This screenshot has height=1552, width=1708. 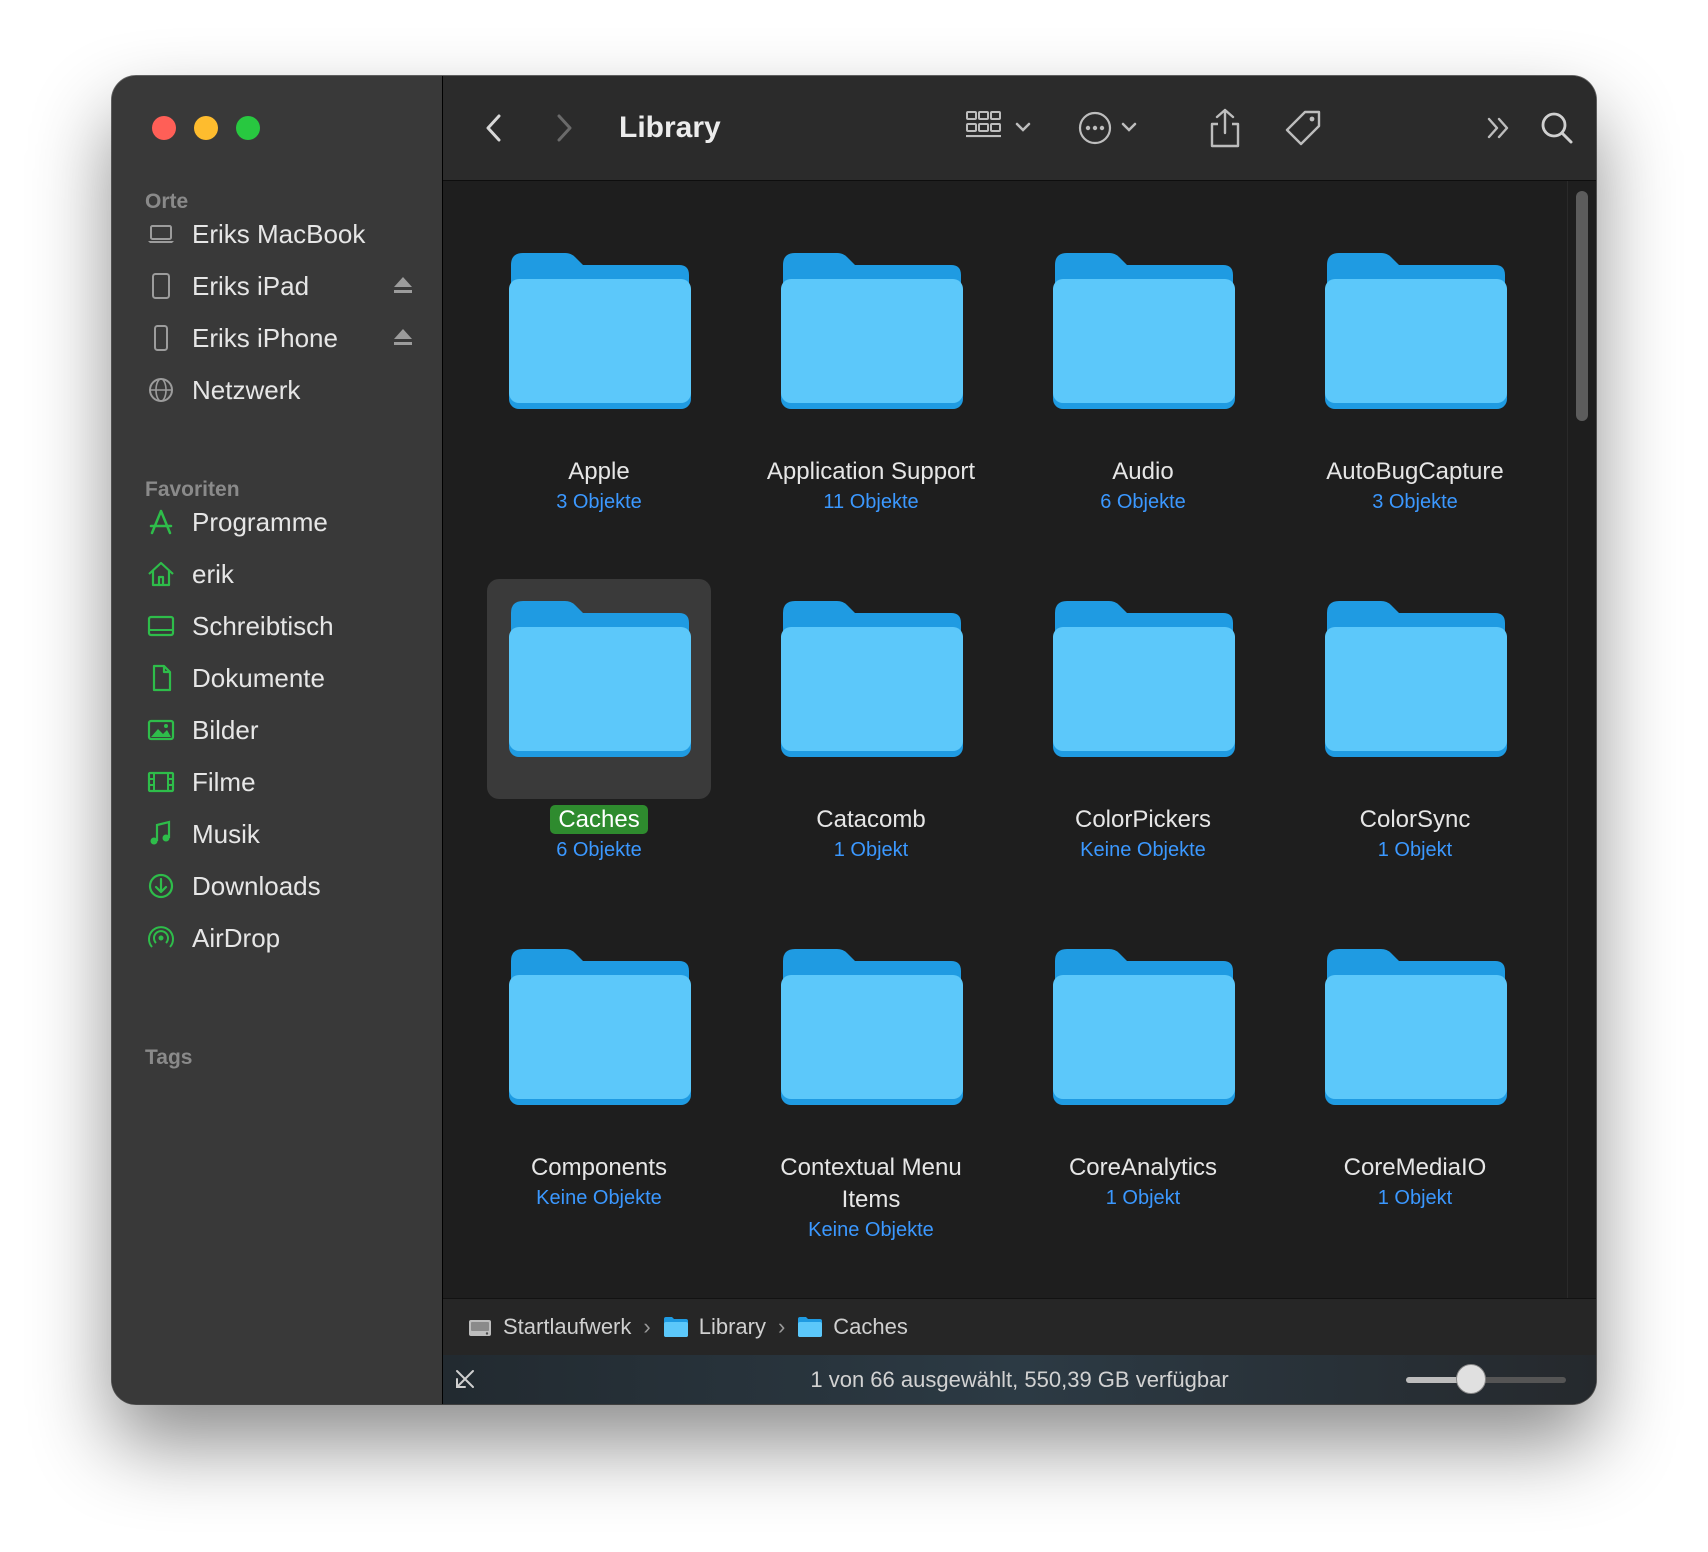 I want to click on path-crumb-label: Library, so click(x=732, y=1326).